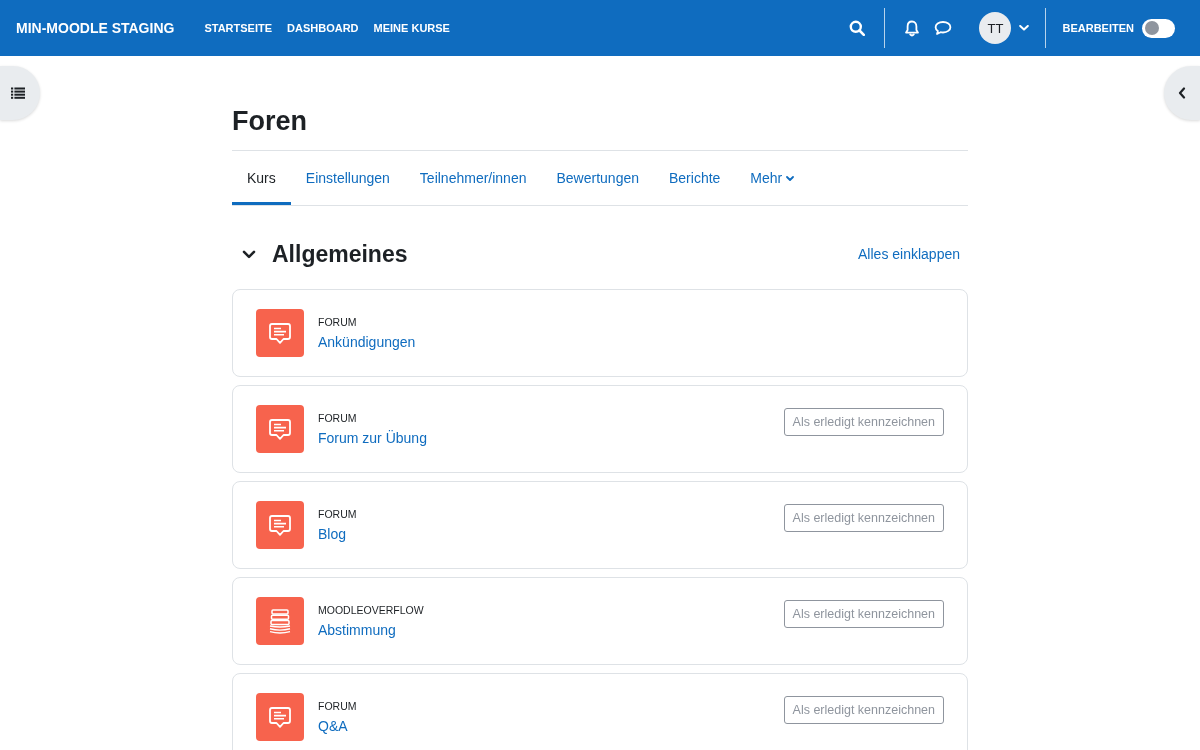  Describe the element at coordinates (995, 28) in the screenshot. I see `user-avatar: TT` at that location.